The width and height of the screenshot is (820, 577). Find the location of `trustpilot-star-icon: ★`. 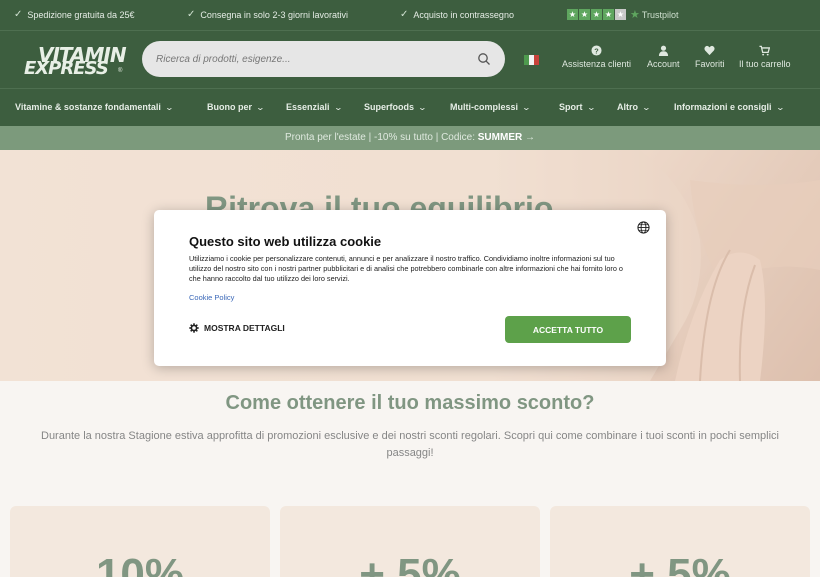

trustpilot-star-icon: ★ is located at coordinates (635, 15).